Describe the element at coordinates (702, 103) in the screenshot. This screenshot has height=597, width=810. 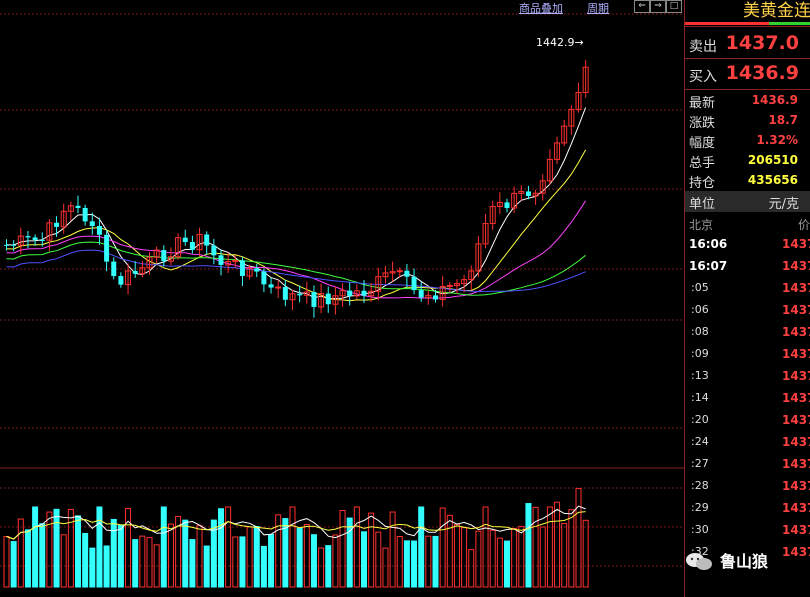
I see `stat-label: 最新` at that location.